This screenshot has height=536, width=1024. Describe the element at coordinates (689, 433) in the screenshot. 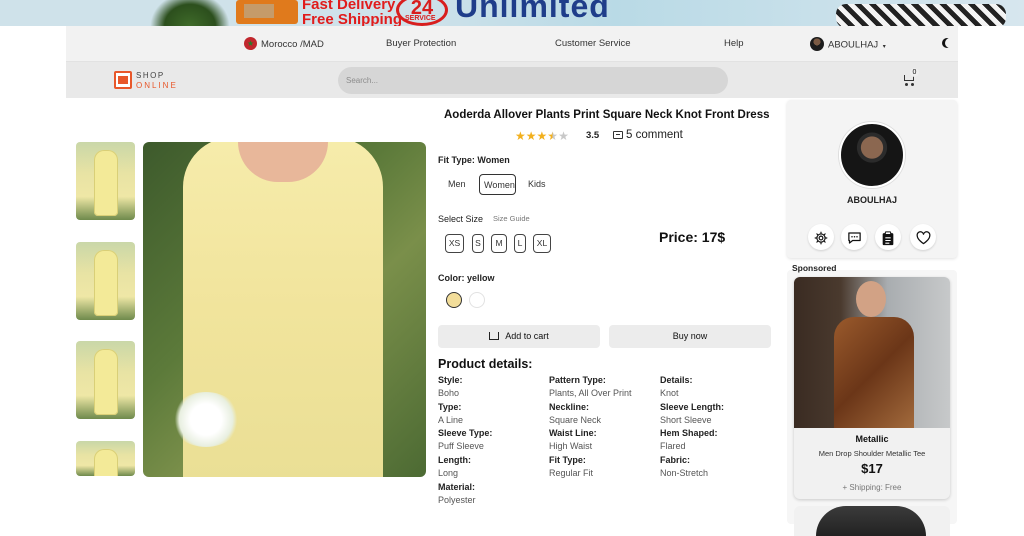

I see `detail-key: Hem Shaped:` at that location.